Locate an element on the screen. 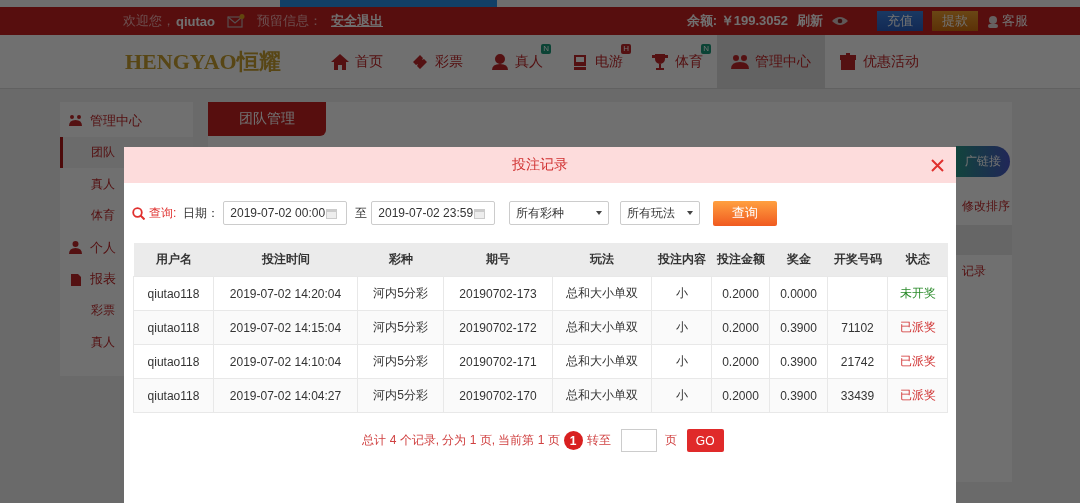 This screenshot has height=503, width=1080. to-label: 至 is located at coordinates (361, 213).